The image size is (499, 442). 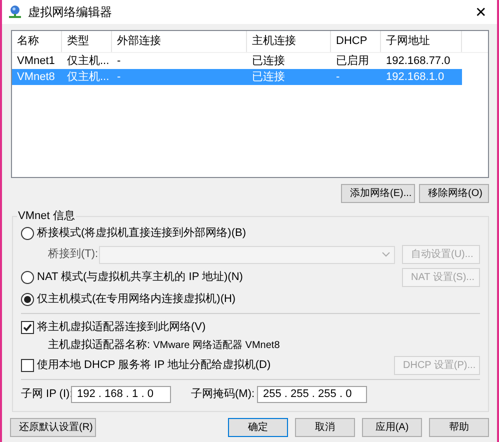 I want to click on checkbox-label: 使用本地 DHCP 服务将 IP 地址分配给虚拟机(D), so click(x=154, y=365).